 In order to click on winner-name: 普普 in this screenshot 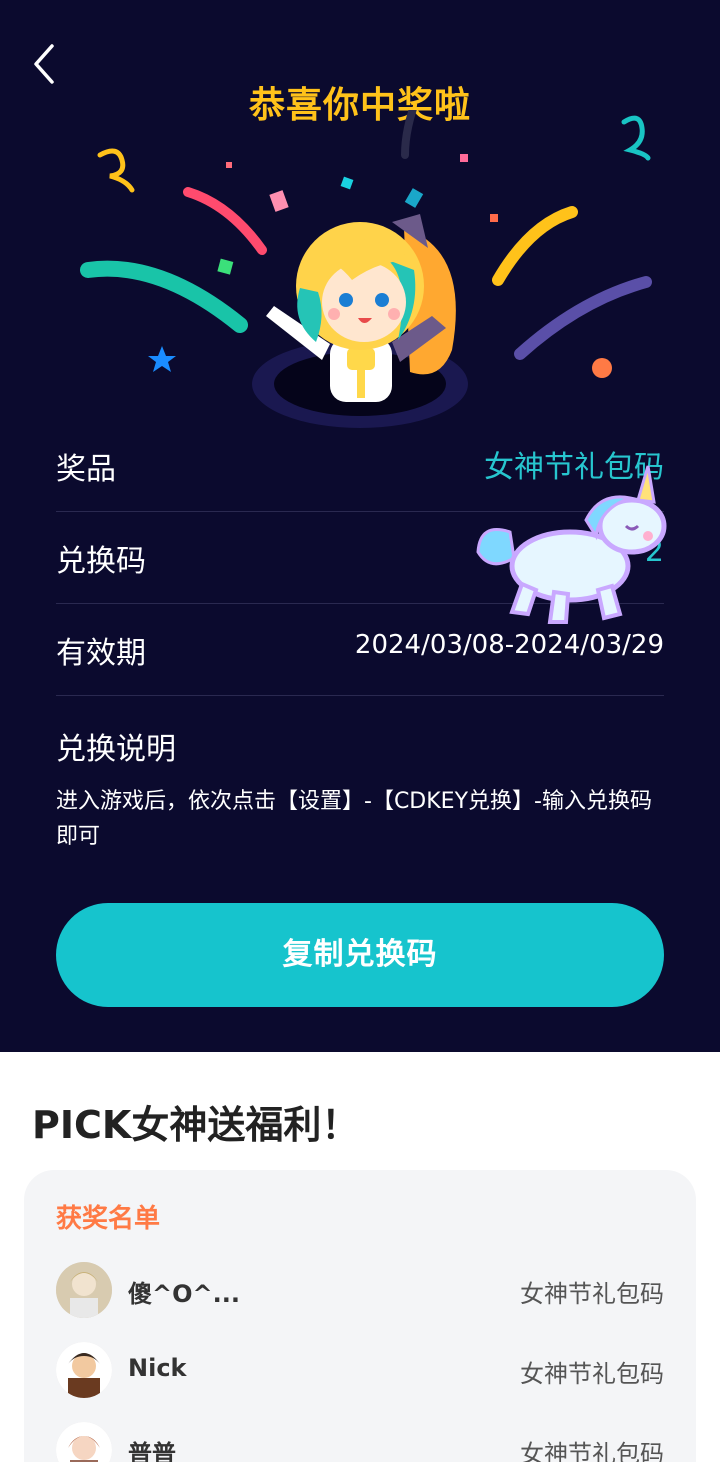, I will do `click(152, 1451)`.